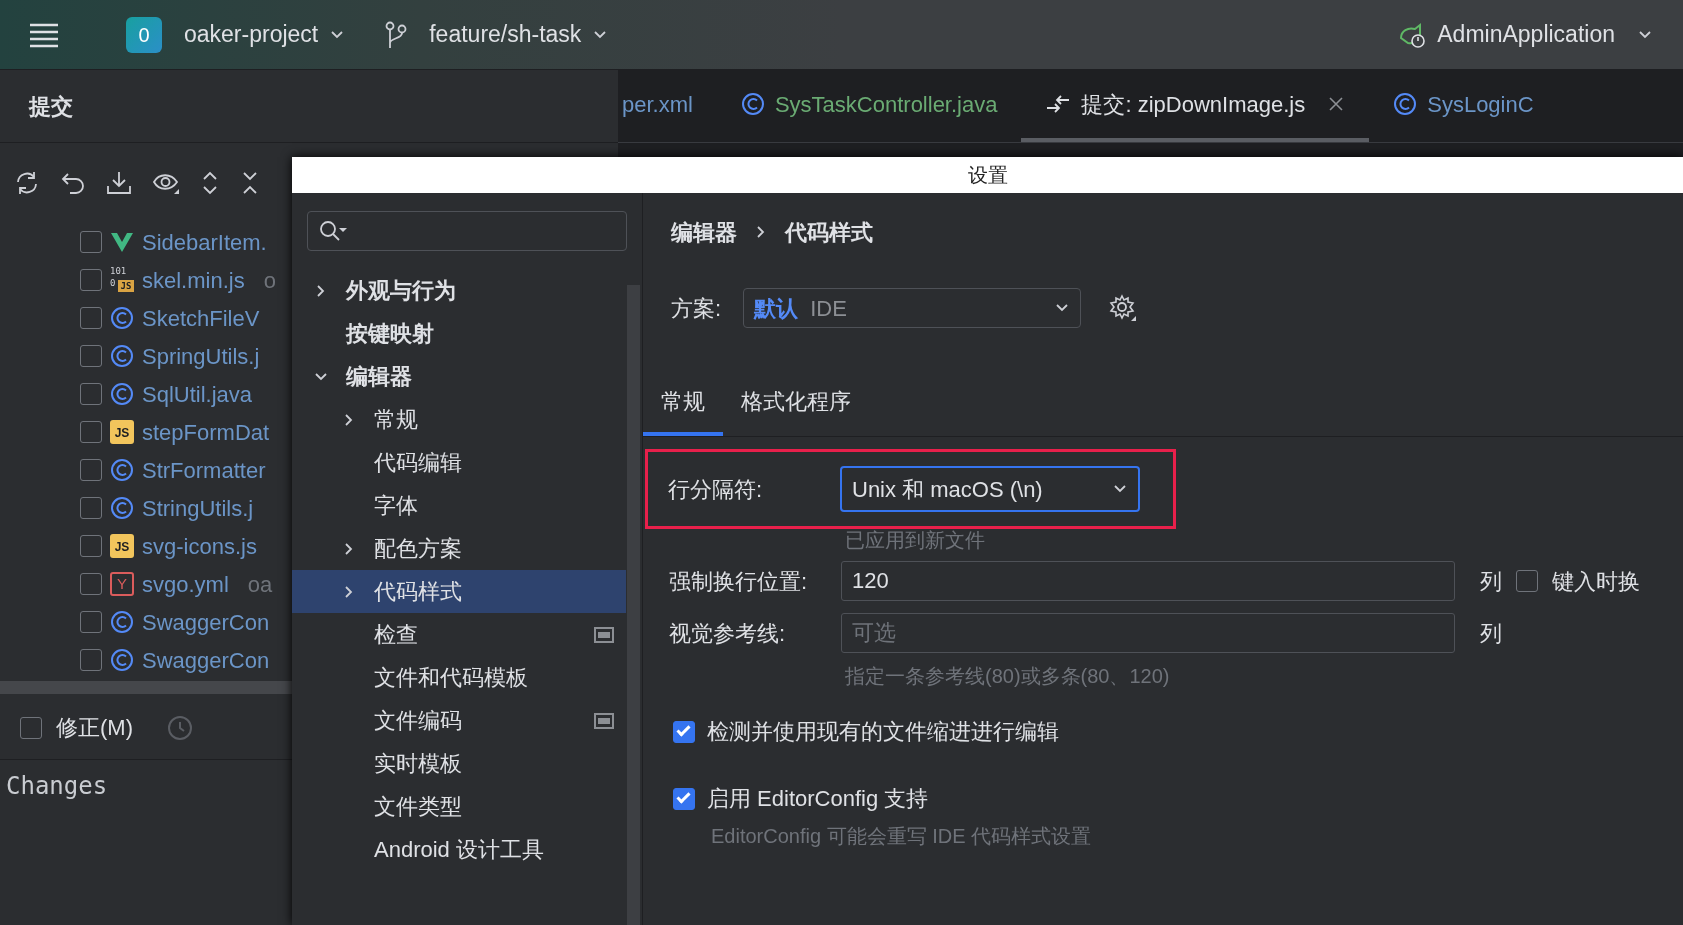 The width and height of the screenshot is (1683, 925). I want to click on panel-title: 提交, so click(51, 106).